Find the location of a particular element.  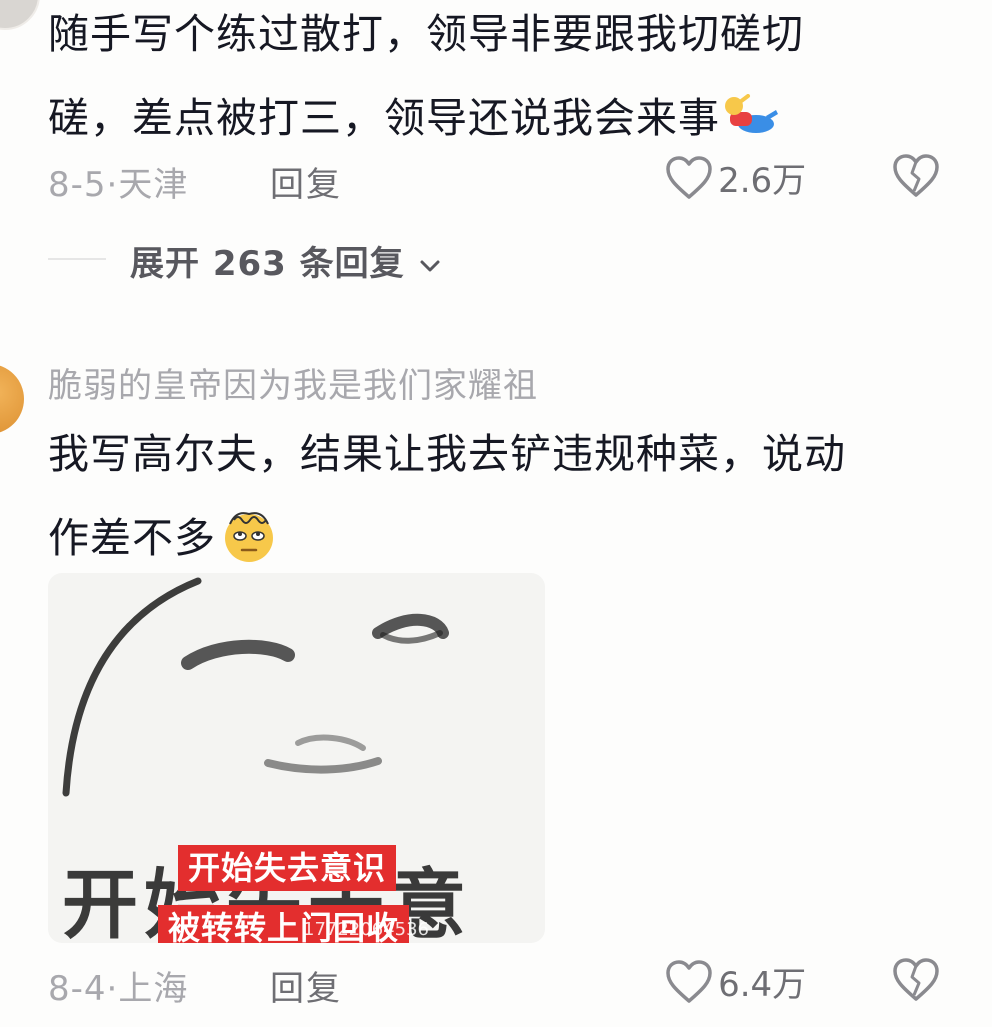

comment-date: 8-5 is located at coordinates (77, 185).